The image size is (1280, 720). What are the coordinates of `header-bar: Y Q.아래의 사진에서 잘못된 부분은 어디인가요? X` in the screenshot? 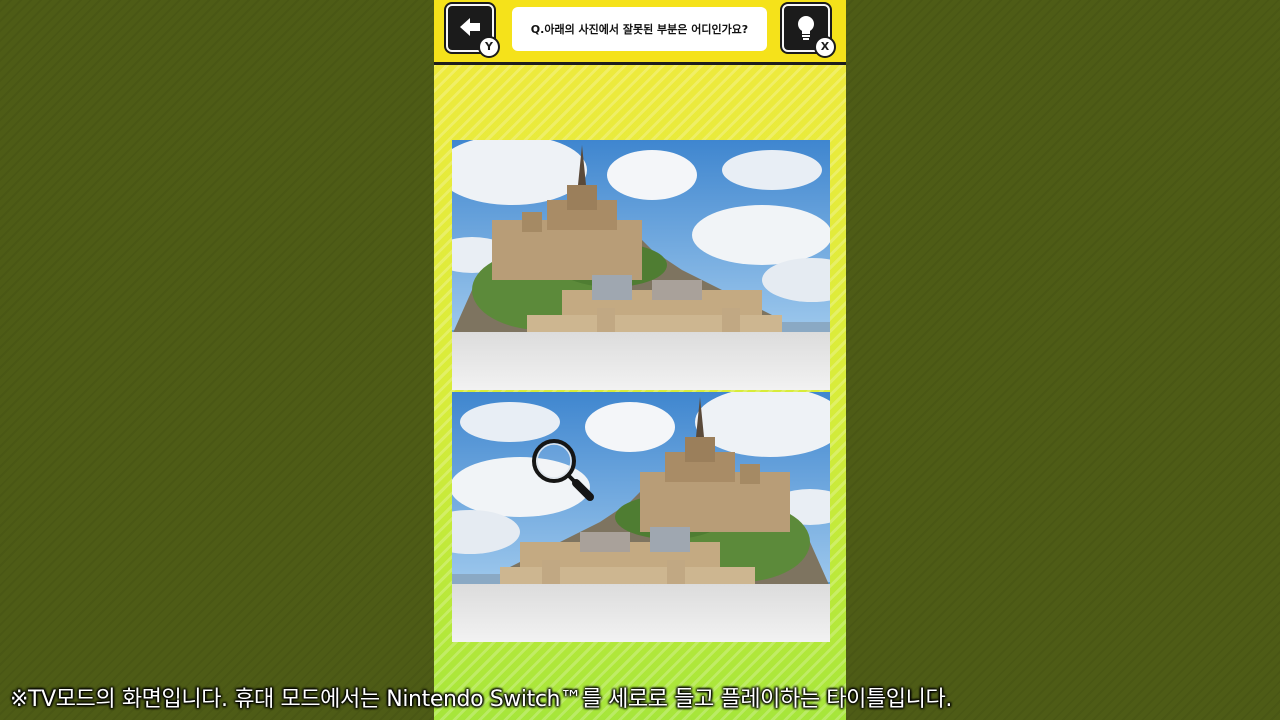 It's located at (640, 32).